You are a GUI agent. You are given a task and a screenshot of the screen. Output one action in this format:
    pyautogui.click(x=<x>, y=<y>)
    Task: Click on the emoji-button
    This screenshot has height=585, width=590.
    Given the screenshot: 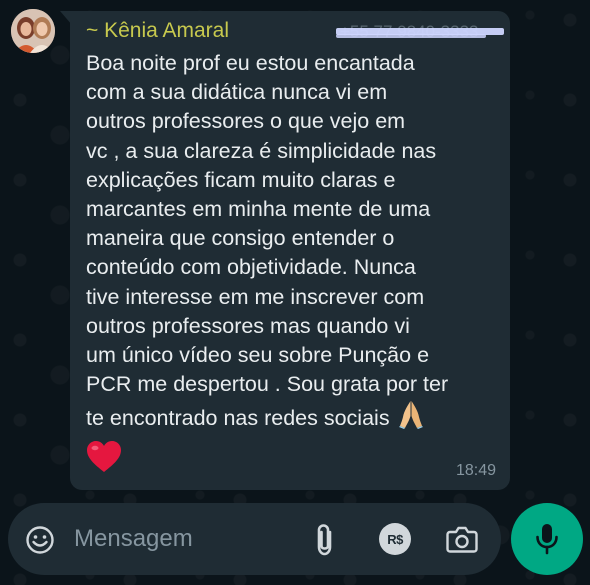 What is the action you would take?
    pyautogui.click(x=40, y=542)
    